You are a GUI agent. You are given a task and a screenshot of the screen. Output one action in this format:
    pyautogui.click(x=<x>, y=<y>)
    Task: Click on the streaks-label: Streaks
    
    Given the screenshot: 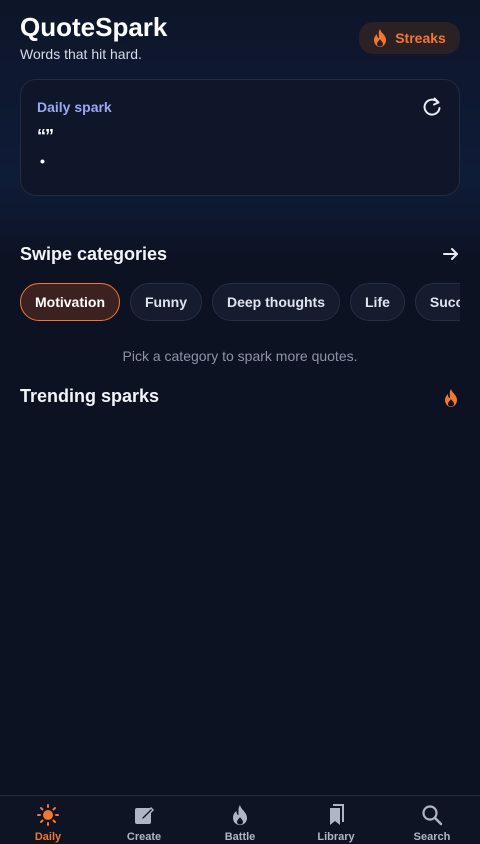 What is the action you would take?
    pyautogui.click(x=420, y=38)
    